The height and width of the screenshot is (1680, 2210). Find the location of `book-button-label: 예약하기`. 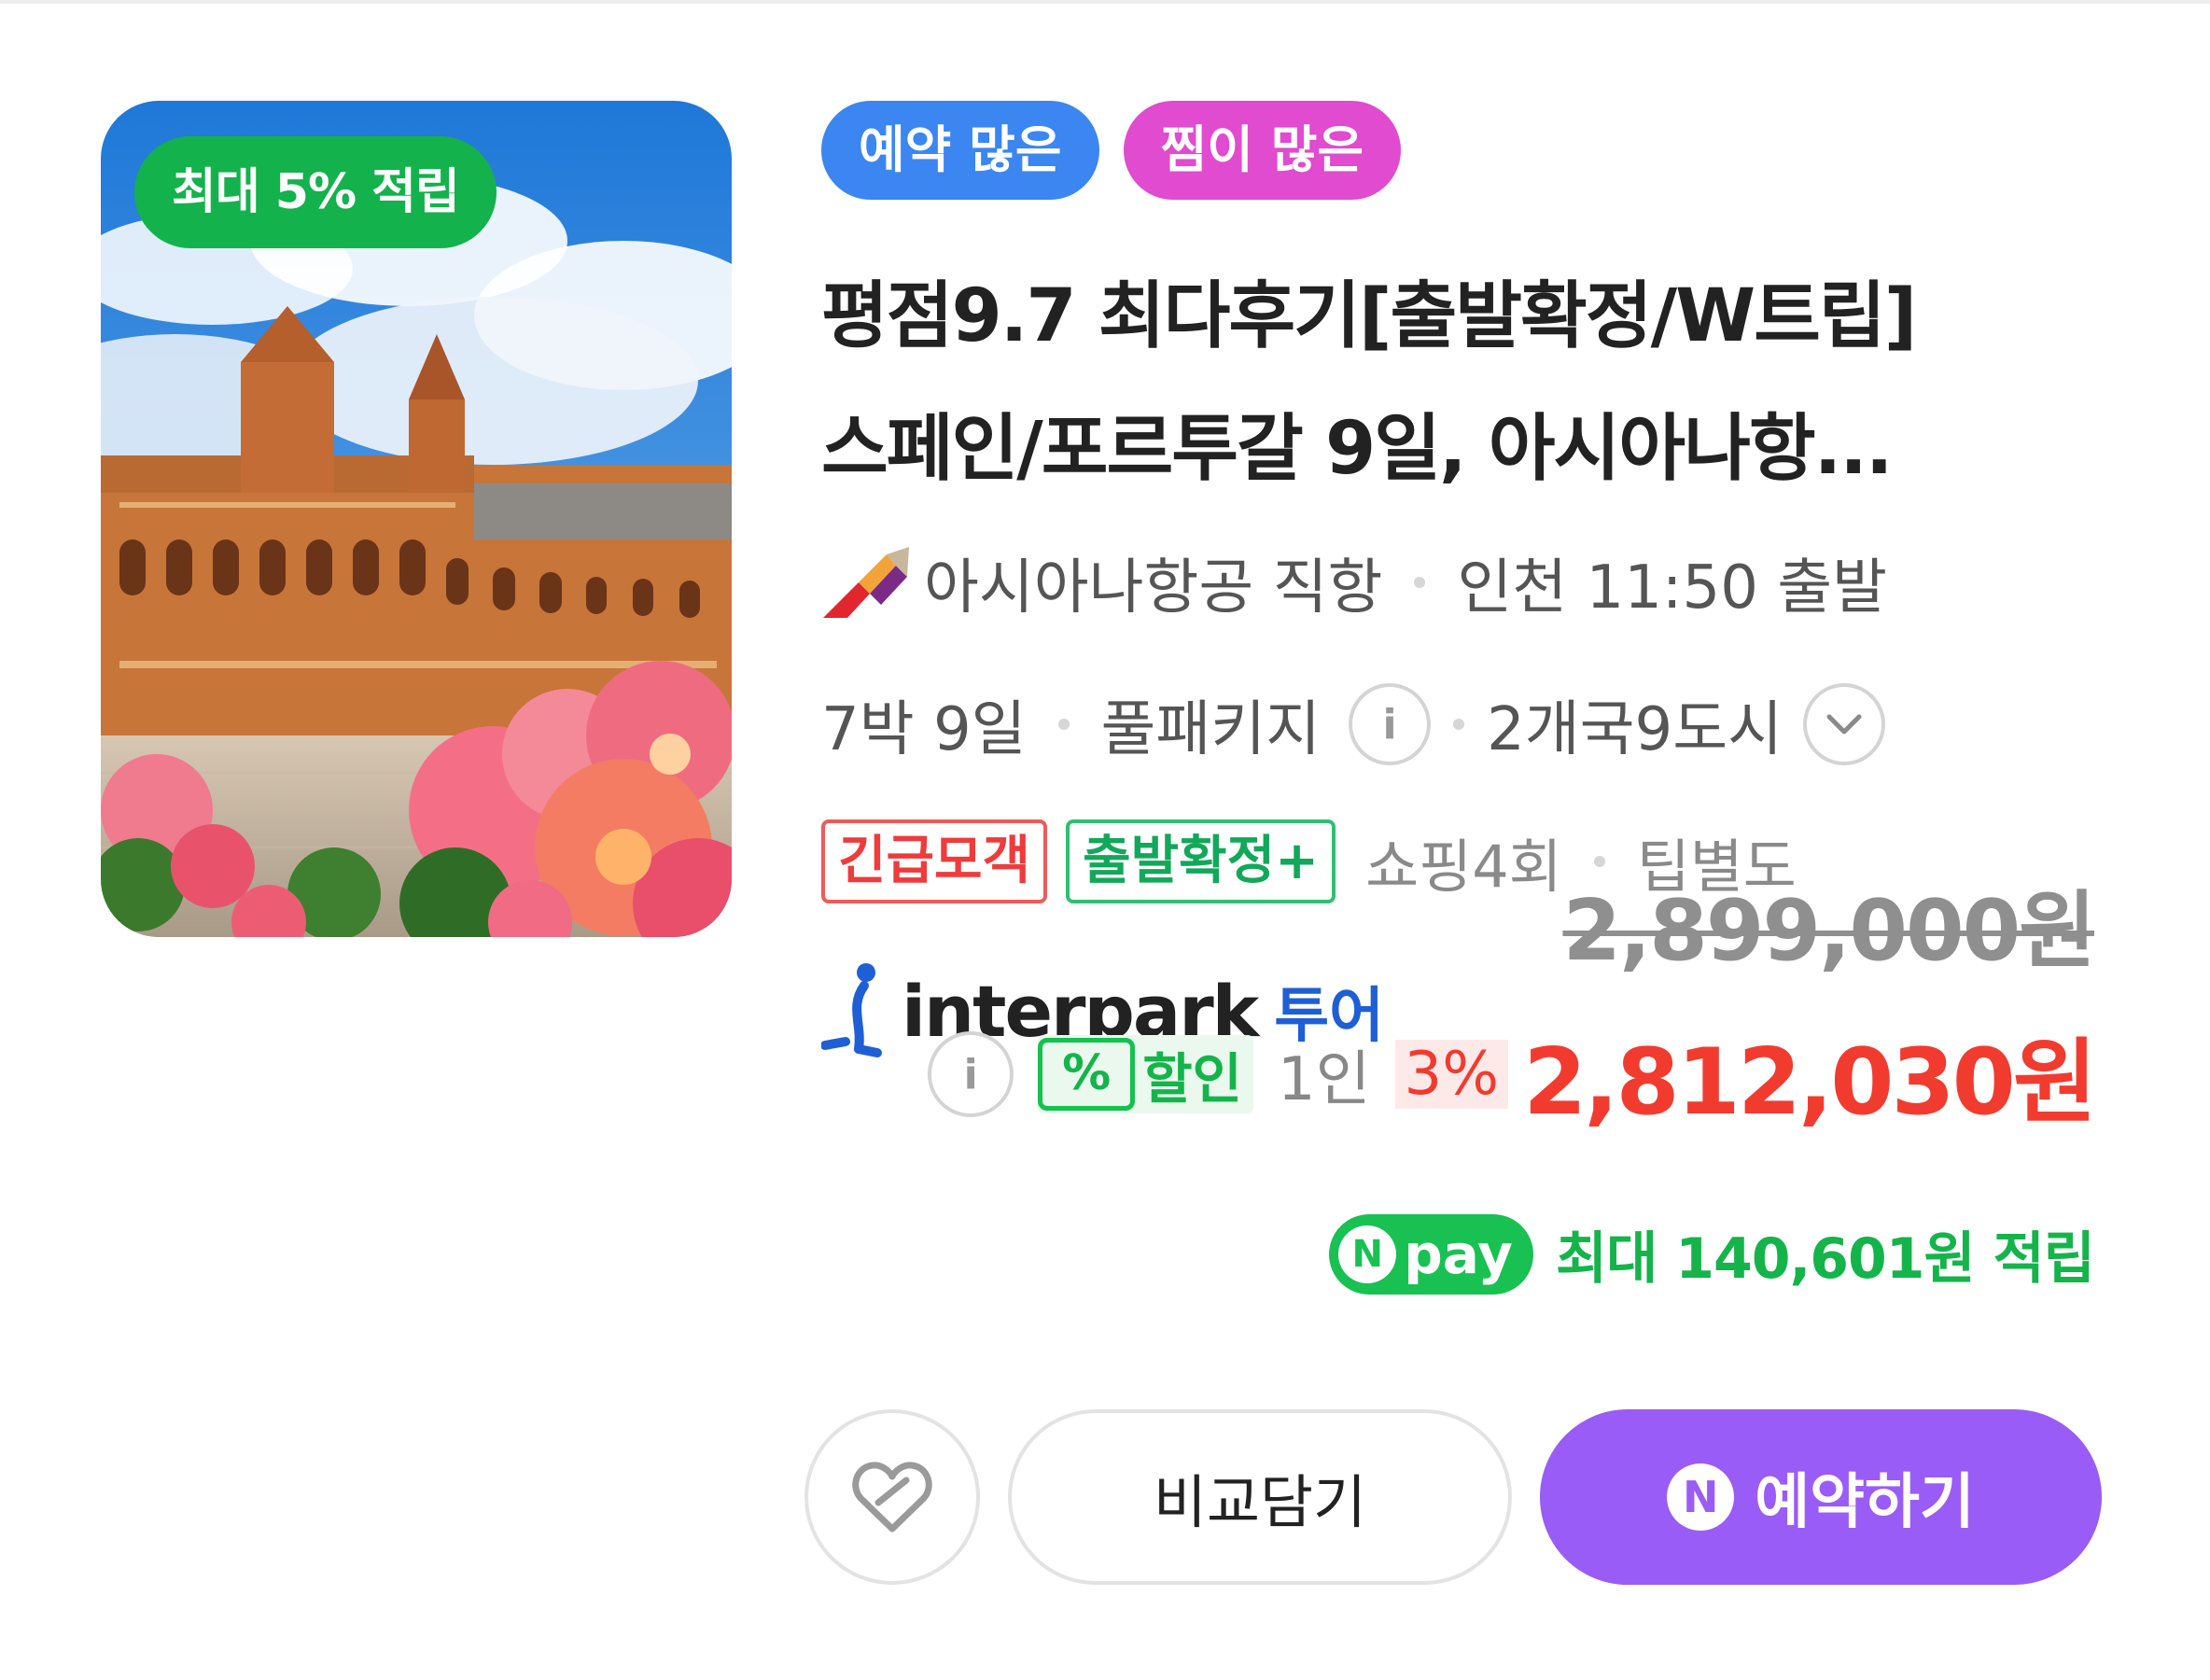

book-button-label: 예약하기 is located at coordinates (1865, 1502).